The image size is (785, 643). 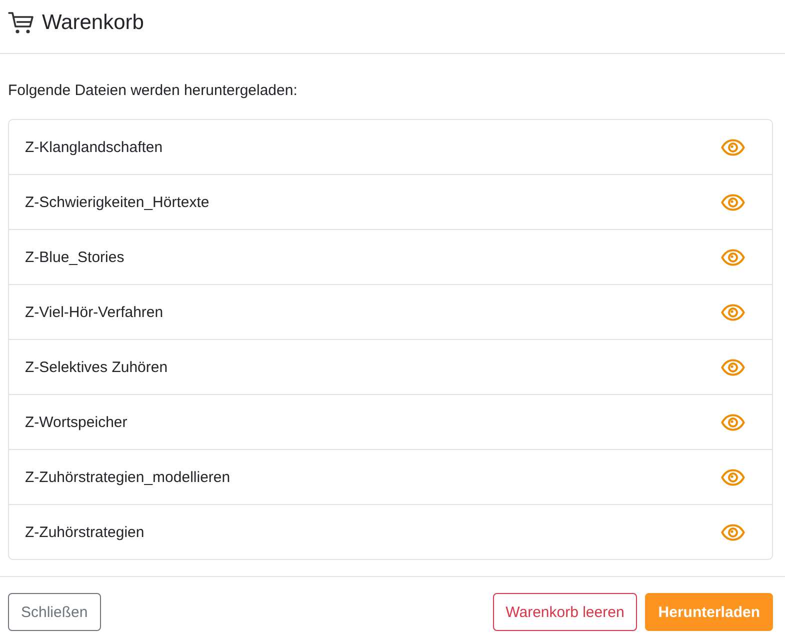 I want to click on intro-text: Folgende Dateien werden heruntergeladen:, so click(x=153, y=91).